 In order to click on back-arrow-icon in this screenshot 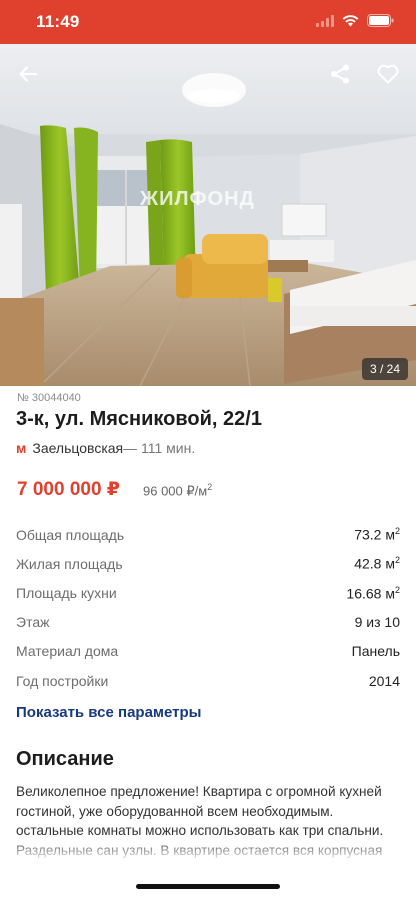, I will do `click(28, 74)`.